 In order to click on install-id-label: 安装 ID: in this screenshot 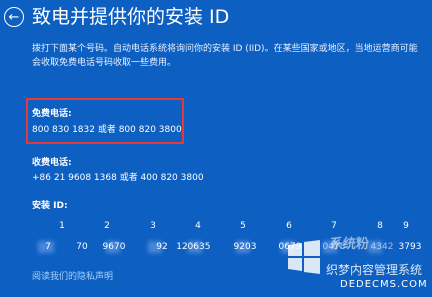, I will do `click(50, 206)`.